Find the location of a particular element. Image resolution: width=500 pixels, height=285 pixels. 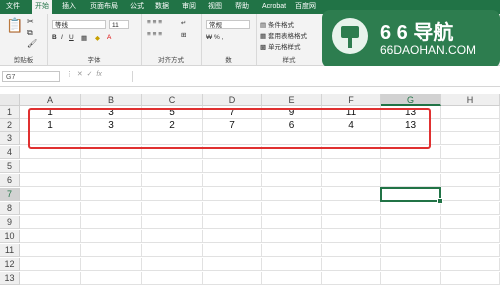

row-header-8: 8 is located at coordinates (10, 208).